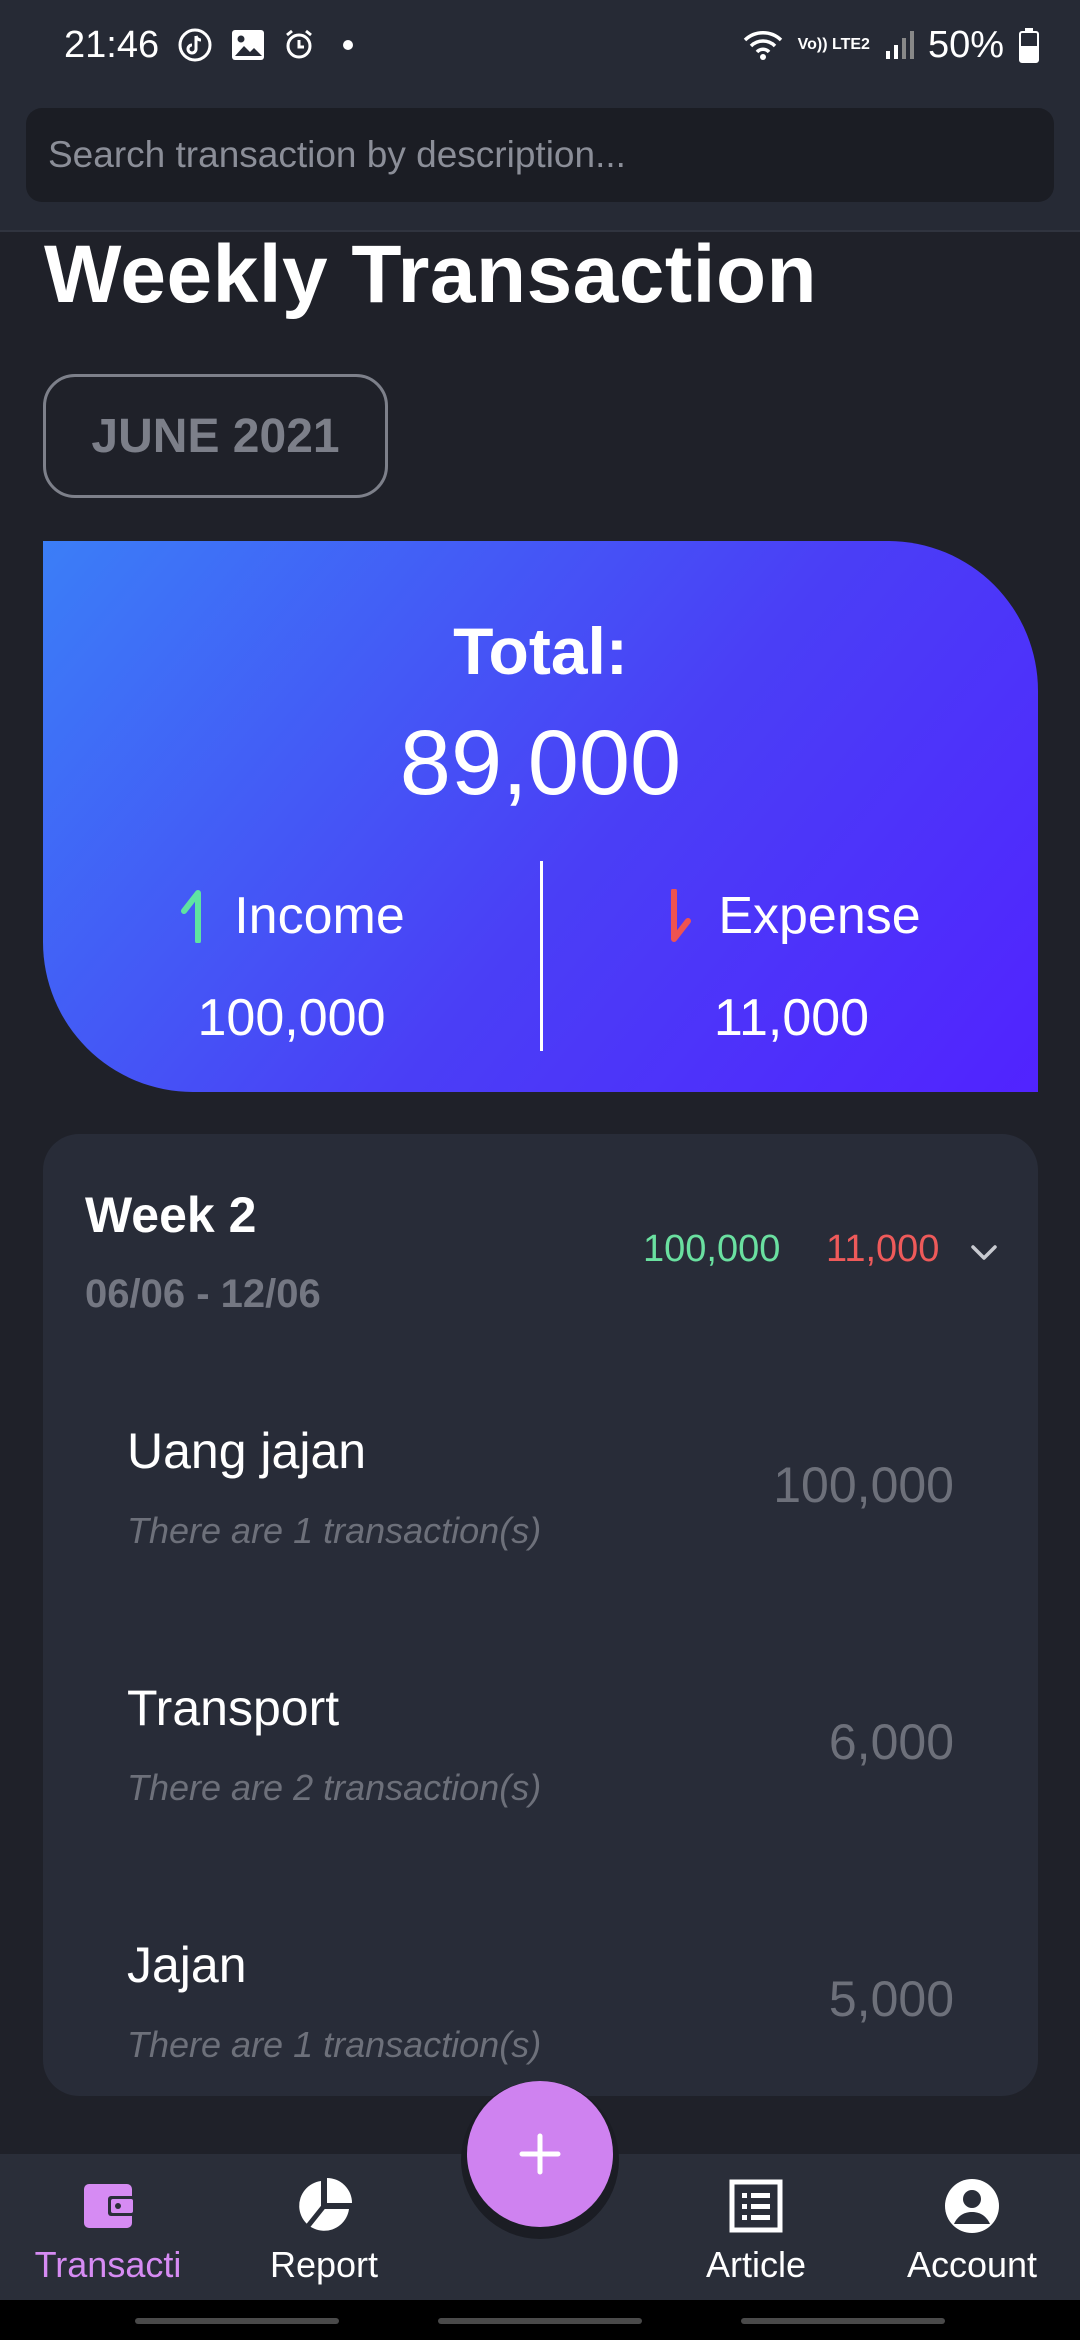 The width and height of the screenshot is (1080, 2340). Describe the element at coordinates (883, 1249) in the screenshot. I see `week-expense: 11,000` at that location.